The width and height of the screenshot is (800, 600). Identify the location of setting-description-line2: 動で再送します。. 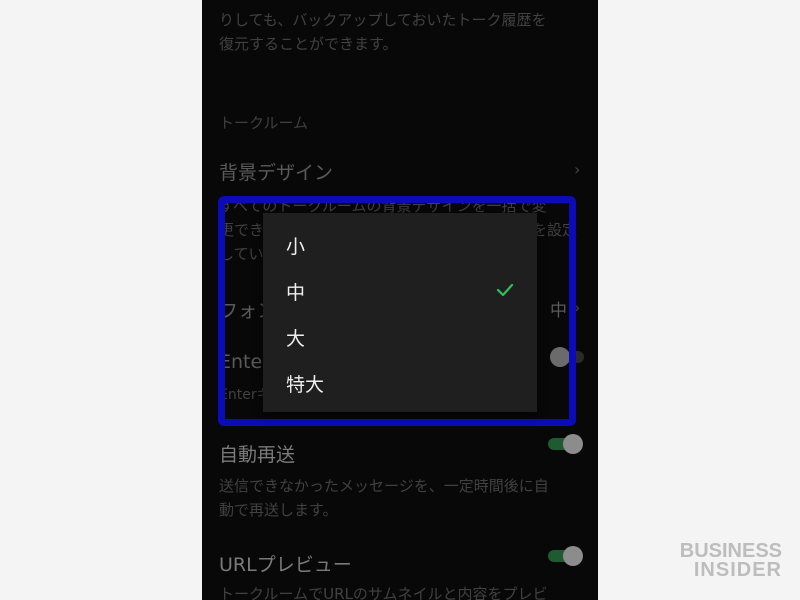
(278, 510).